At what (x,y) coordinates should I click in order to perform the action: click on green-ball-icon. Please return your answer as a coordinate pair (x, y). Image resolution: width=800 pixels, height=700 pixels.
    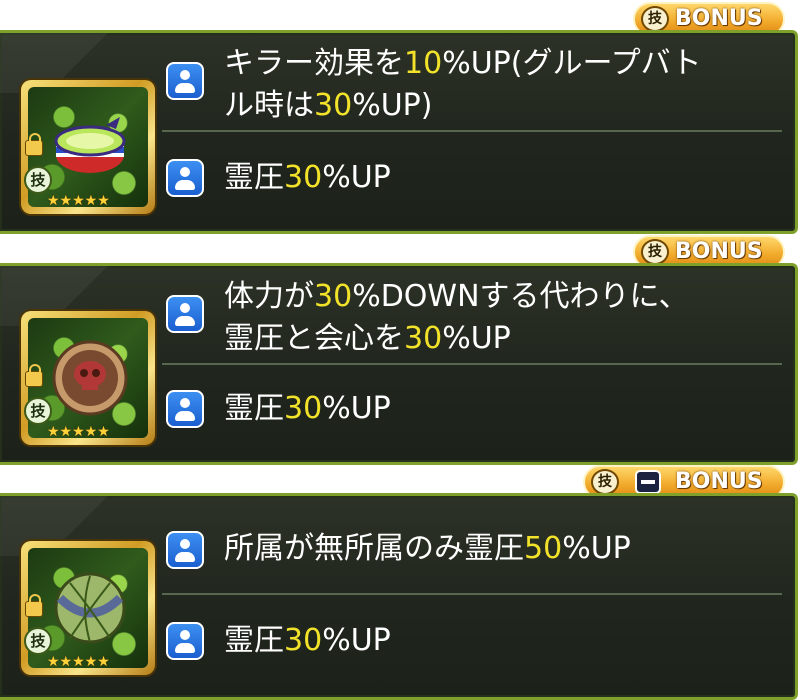
    Looking at the image, I should click on (90, 608).